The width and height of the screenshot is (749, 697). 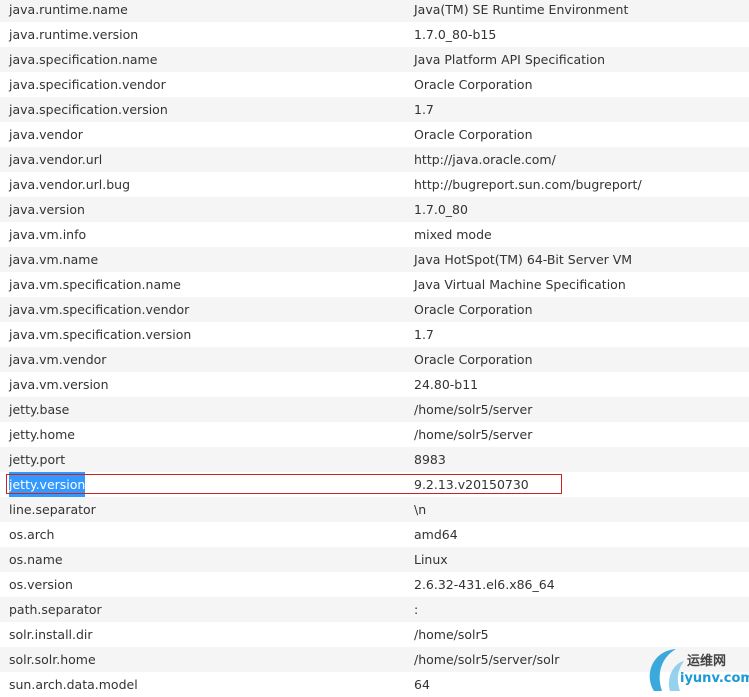 What do you see at coordinates (59, 384) in the screenshot?
I see `property-key: java.vm.version` at bounding box center [59, 384].